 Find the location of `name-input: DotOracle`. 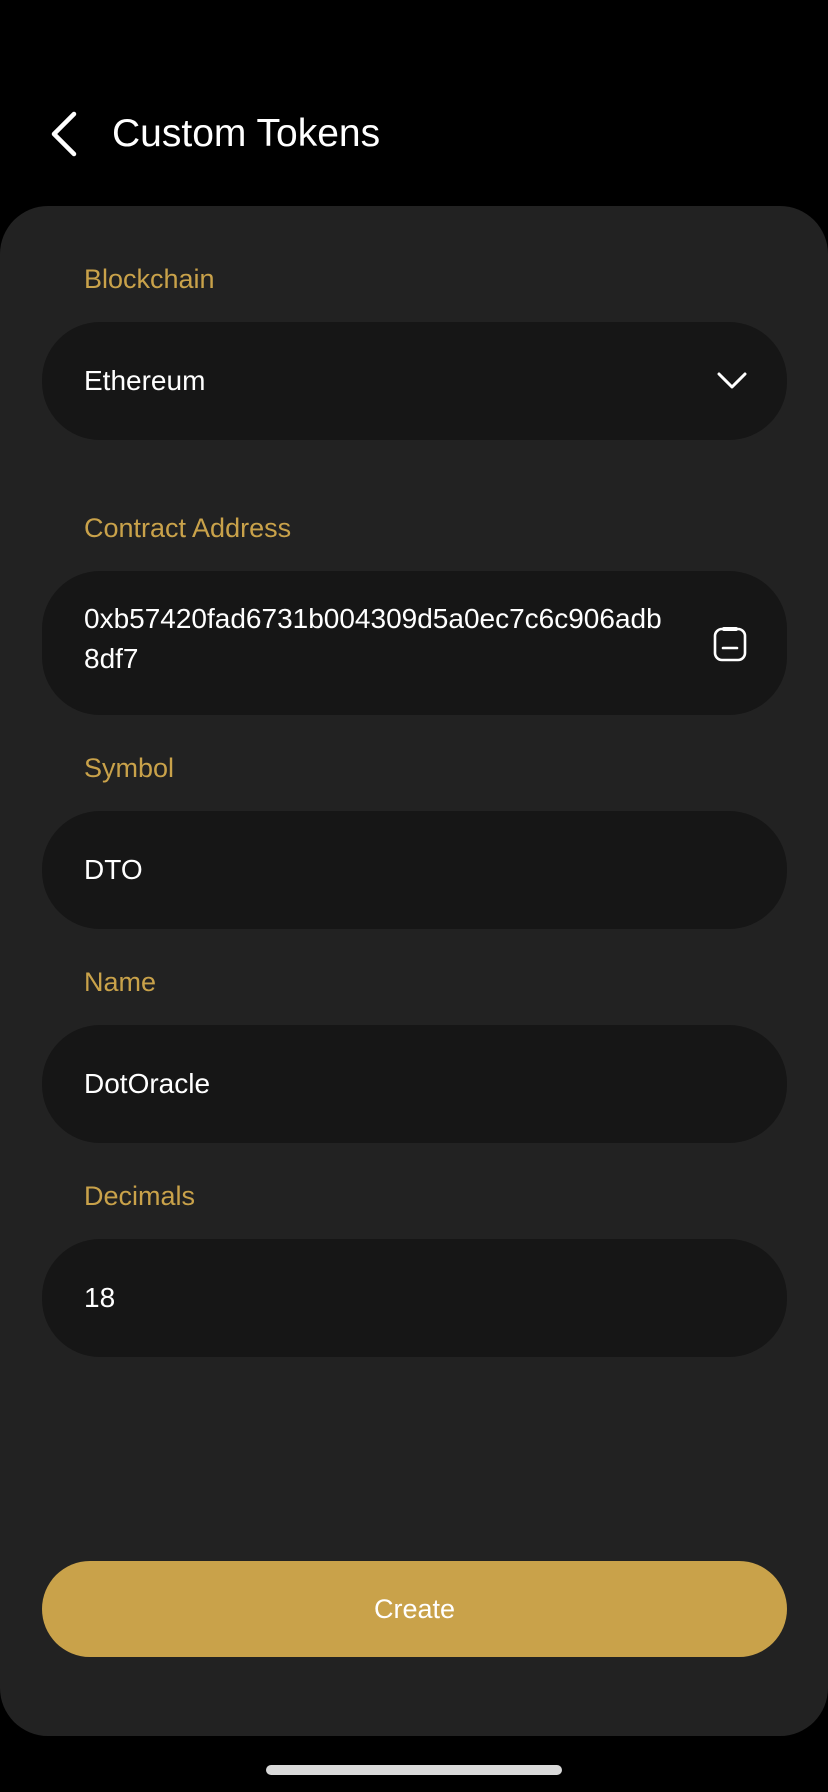

name-input: DotOracle is located at coordinates (414, 1084).